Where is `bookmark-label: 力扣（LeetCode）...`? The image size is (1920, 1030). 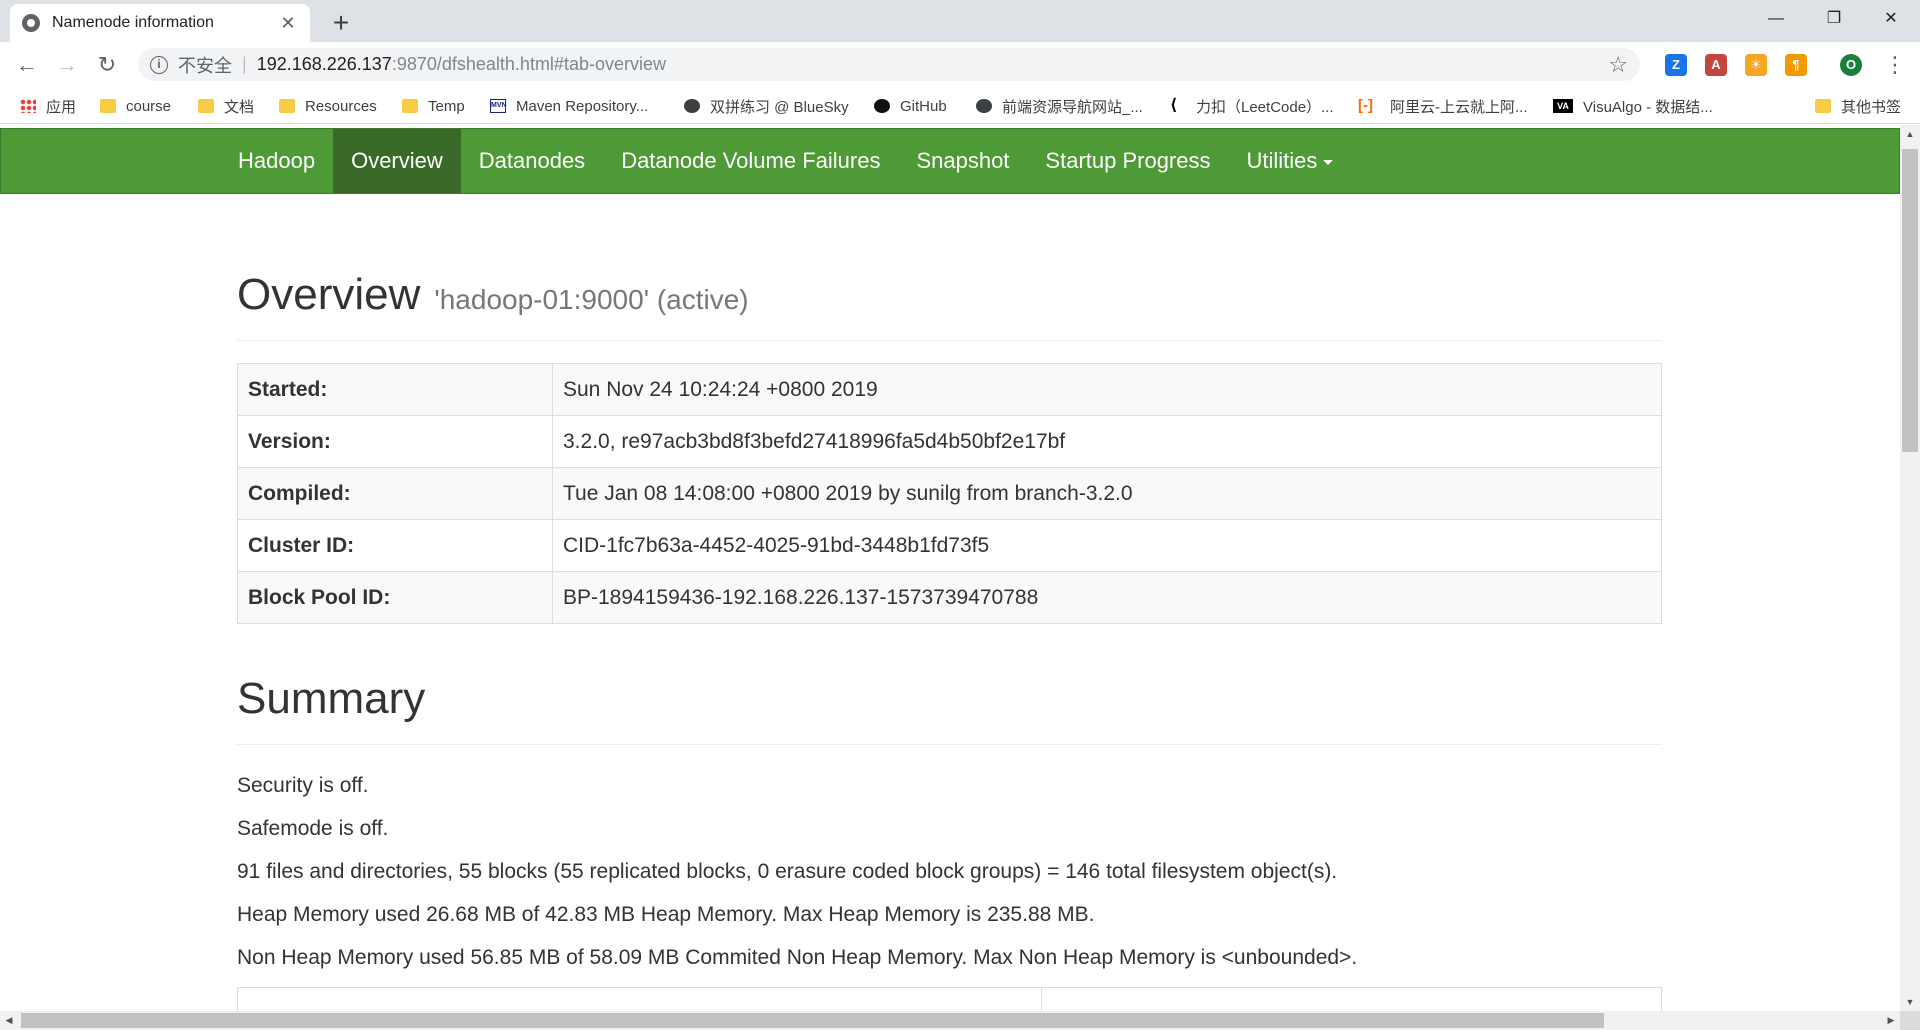
bookmark-label: 力扣（LeetCode）... is located at coordinates (1265, 107).